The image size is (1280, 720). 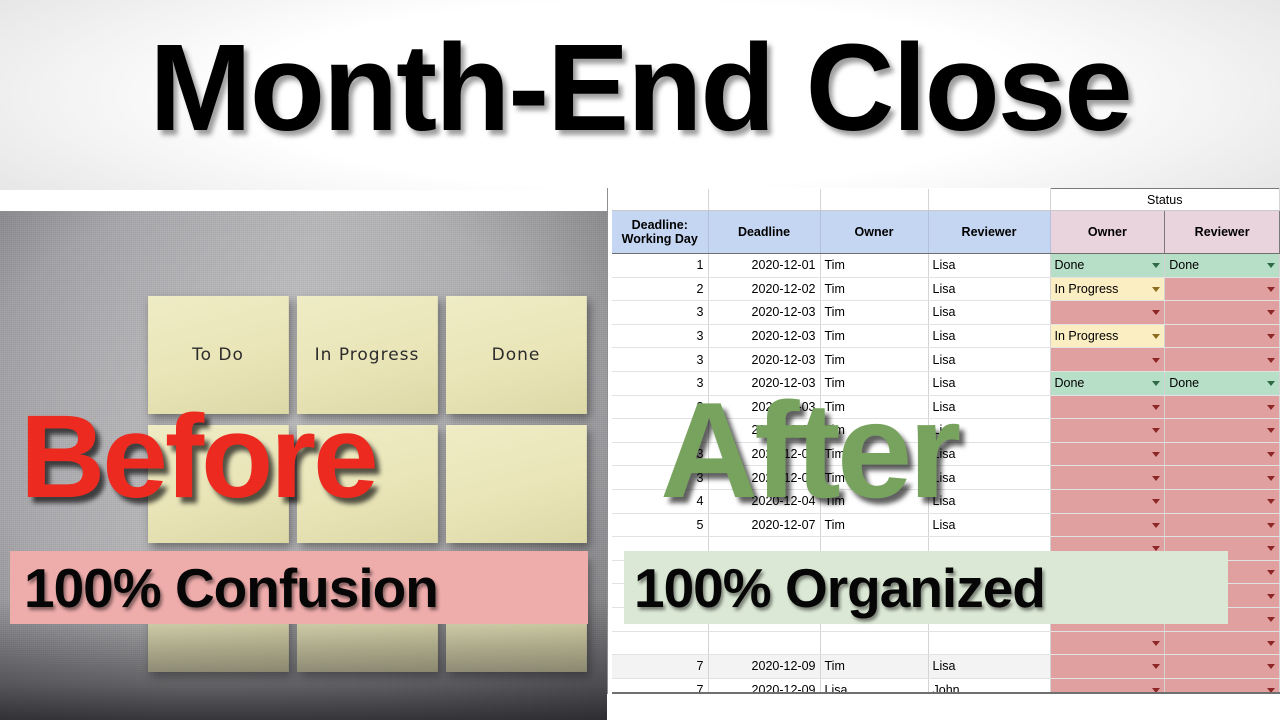 I want to click on table-row: 7 2020-12-09 Tim Lisa, so click(x=946, y=666).